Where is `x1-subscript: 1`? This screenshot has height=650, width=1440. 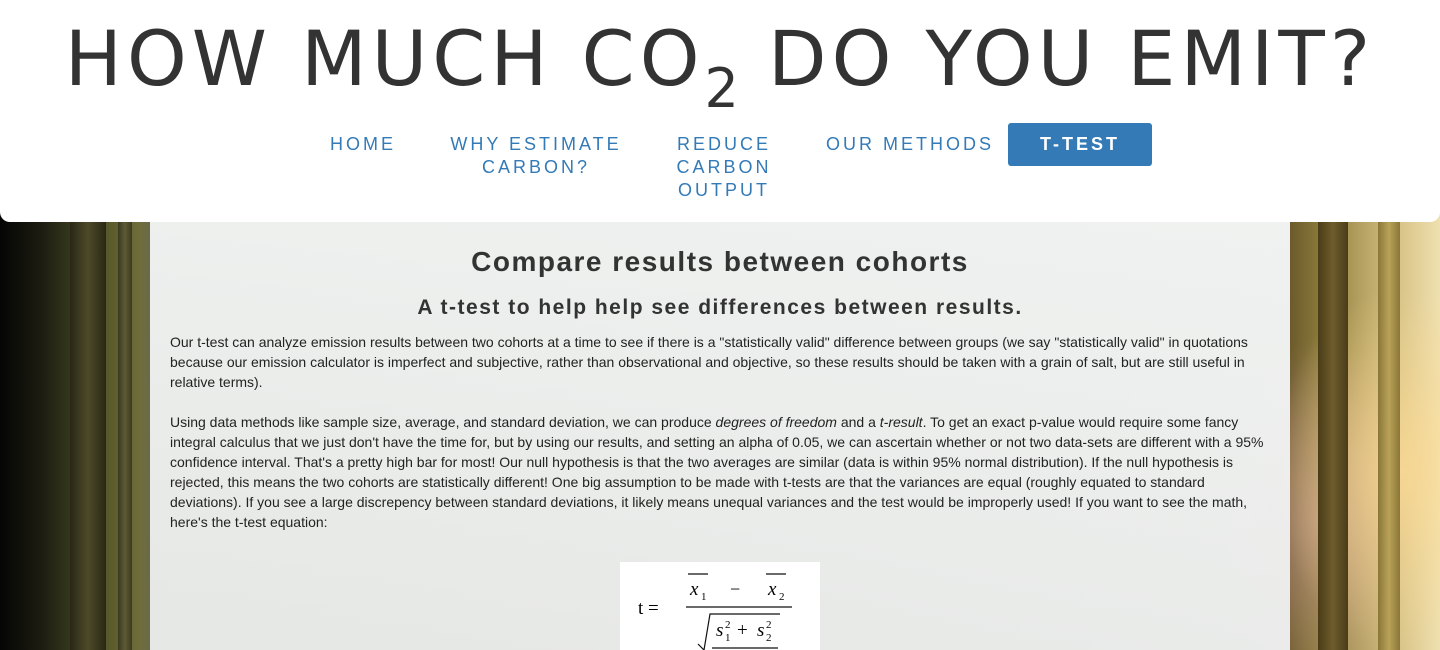
x1-subscript: 1 is located at coordinates (704, 597).